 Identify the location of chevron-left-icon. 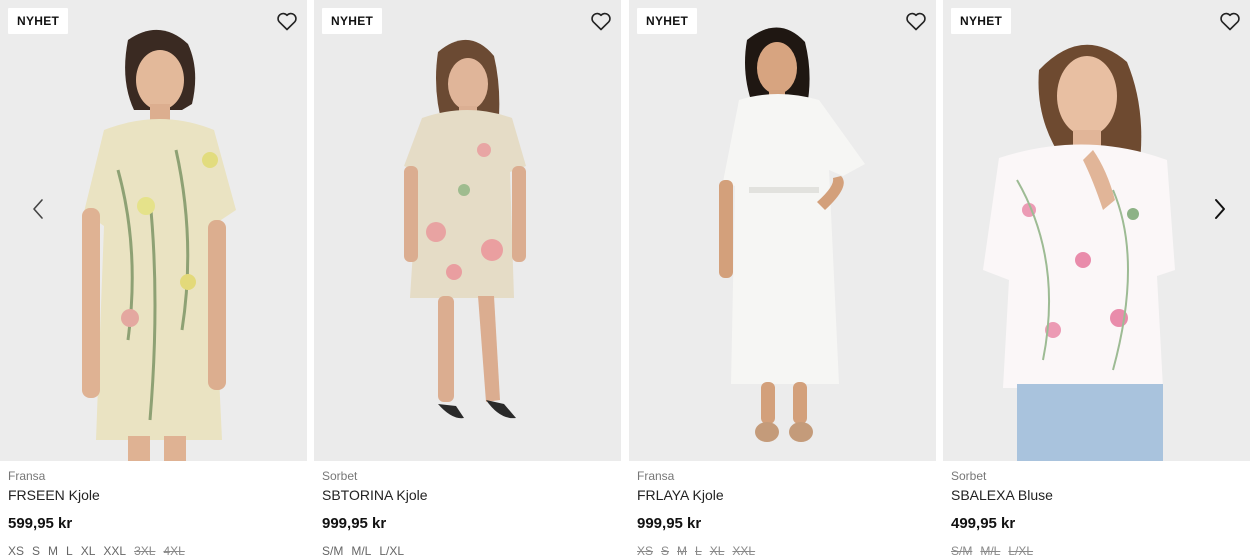
(38, 209).